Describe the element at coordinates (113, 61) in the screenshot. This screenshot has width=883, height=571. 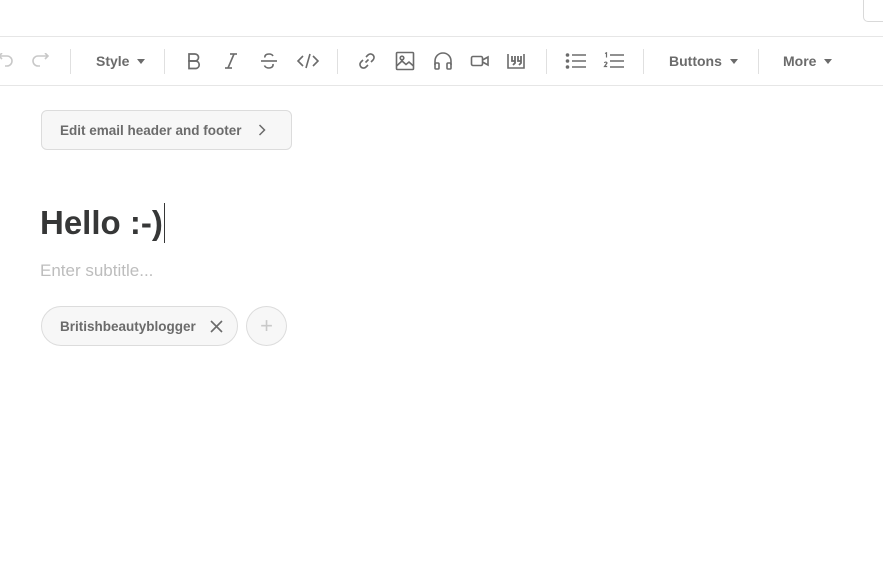
I see `style-label: Style` at that location.